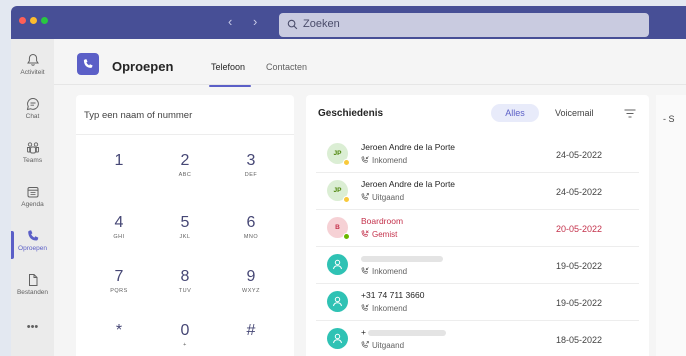  What do you see at coordinates (477, 302) in the screenshot?
I see `call-row: +31 74 711 3660 Inkomend 19-05-2022` at bounding box center [477, 302].